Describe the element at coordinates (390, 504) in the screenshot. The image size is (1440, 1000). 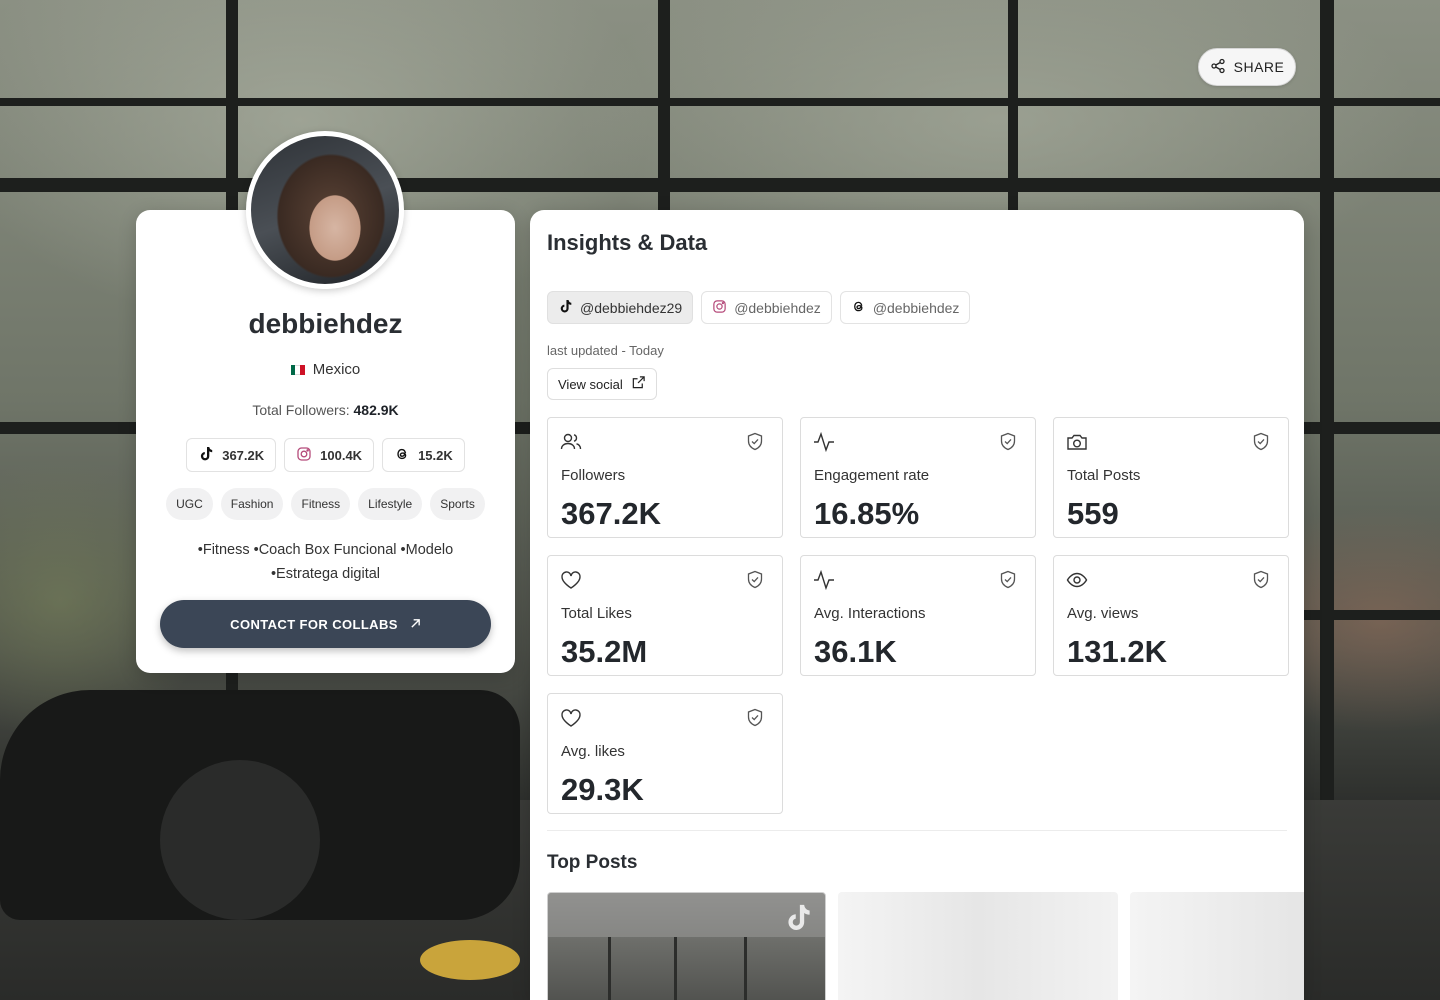
I see `tag-chip: Lifestyle` at that location.